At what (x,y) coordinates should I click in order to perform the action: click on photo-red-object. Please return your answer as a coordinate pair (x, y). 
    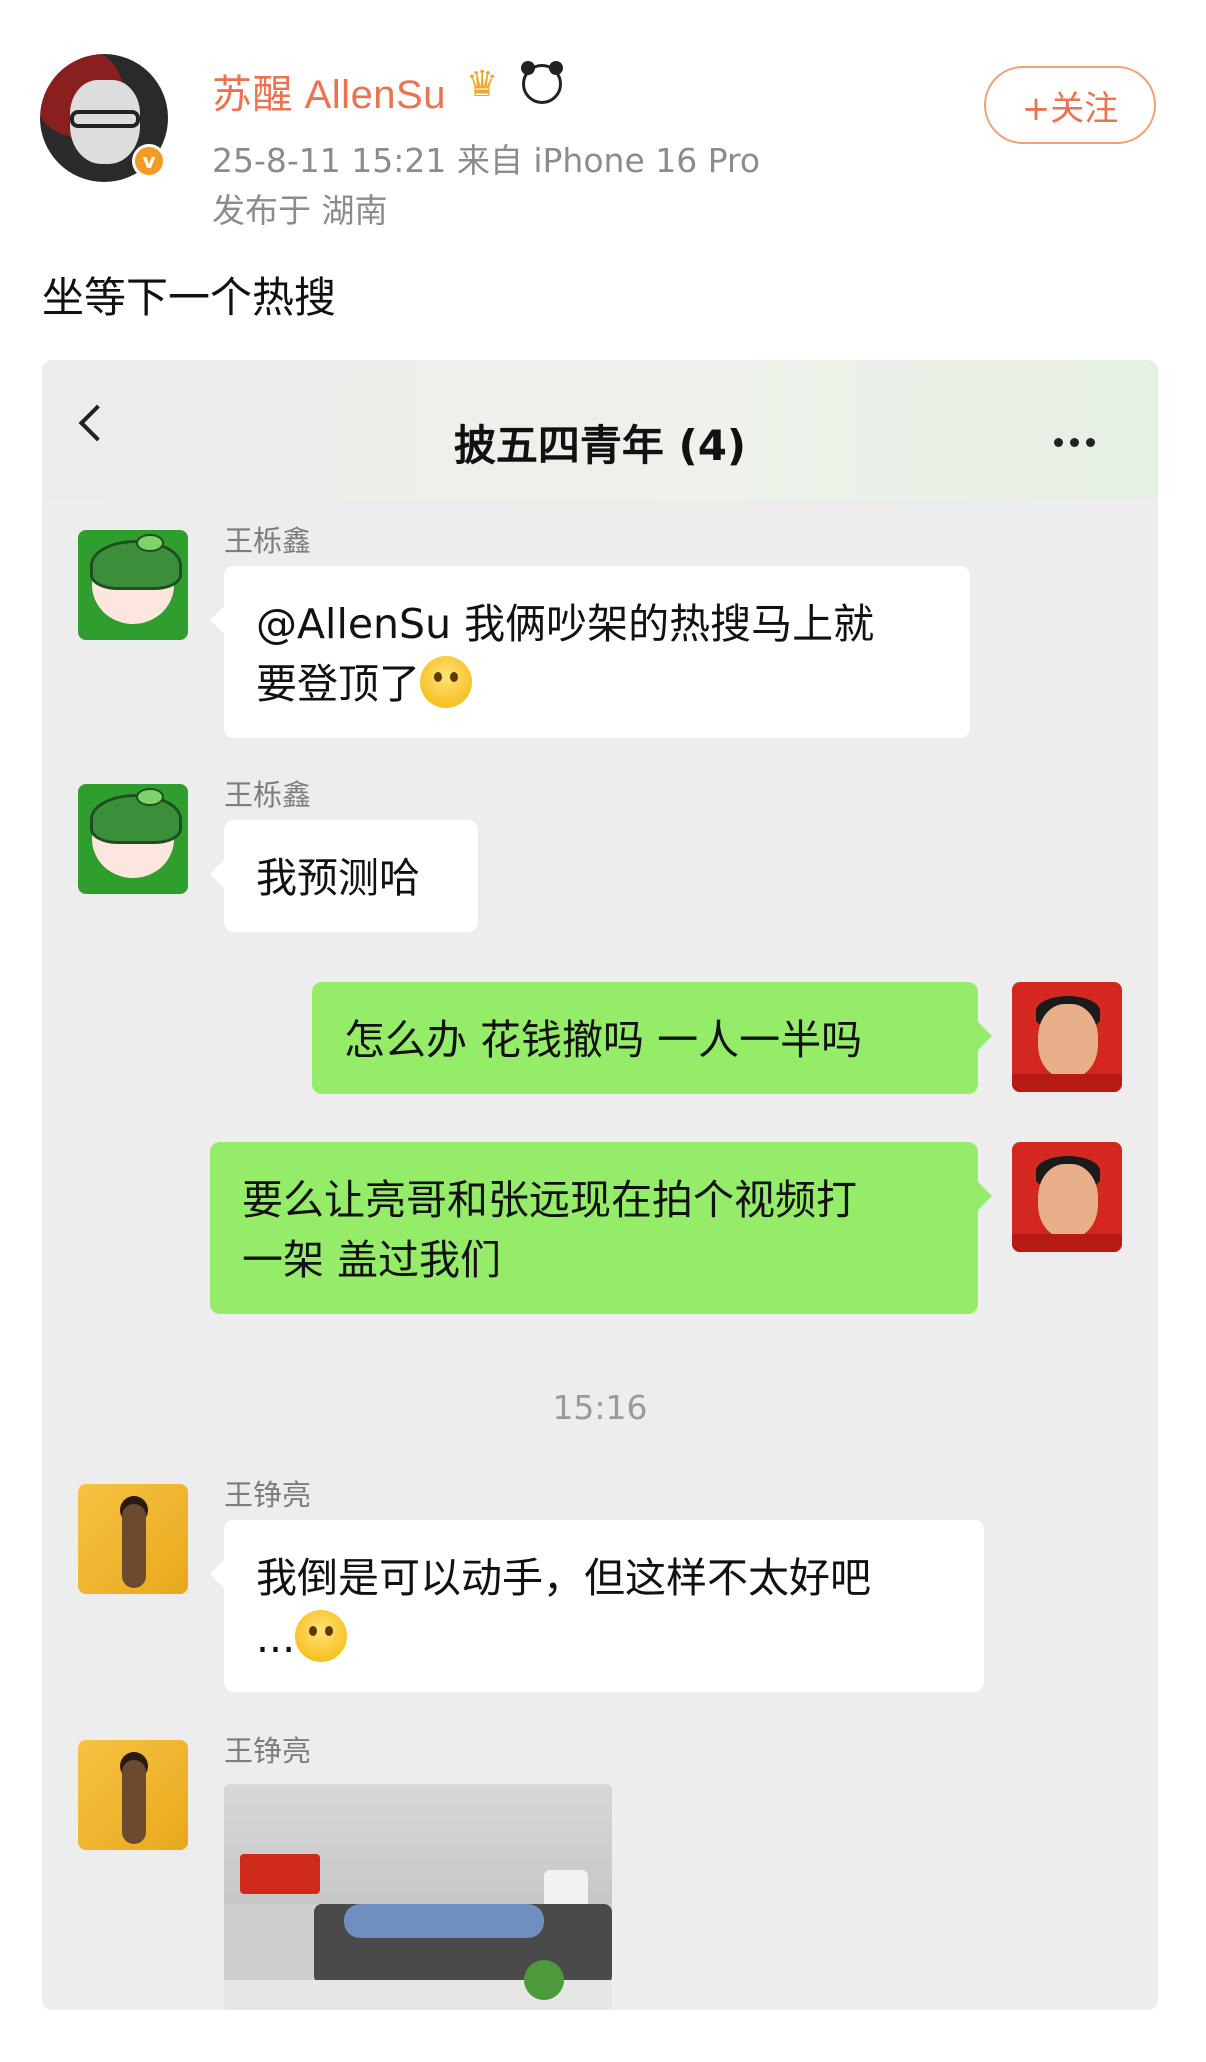
    Looking at the image, I should click on (280, 1874).